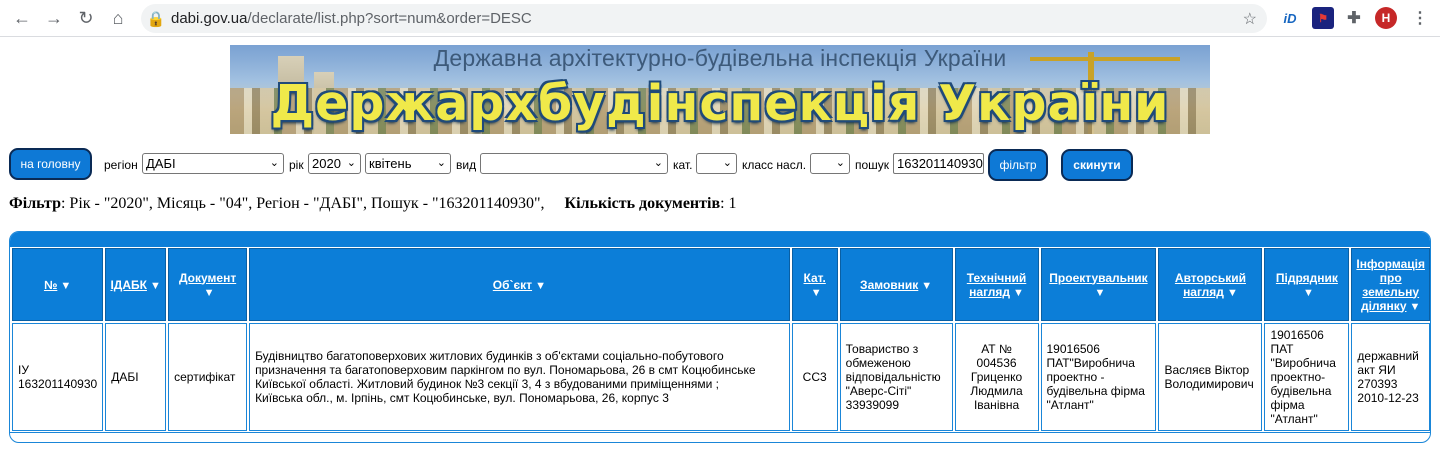 Image resolution: width=1440 pixels, height=449 pixels. What do you see at coordinates (58, 284) in the screenshot?
I see `col-header-num: № ▼` at bounding box center [58, 284].